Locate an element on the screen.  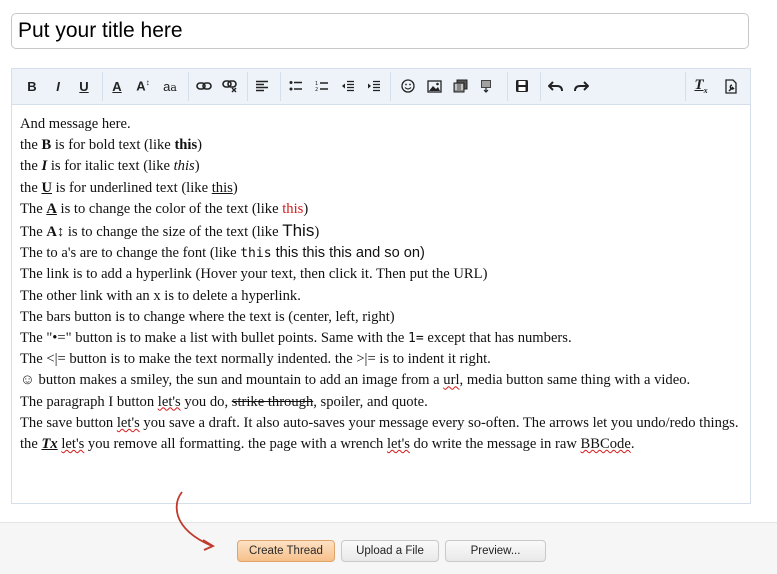
paragraph-icon is located at coordinates (486, 86).